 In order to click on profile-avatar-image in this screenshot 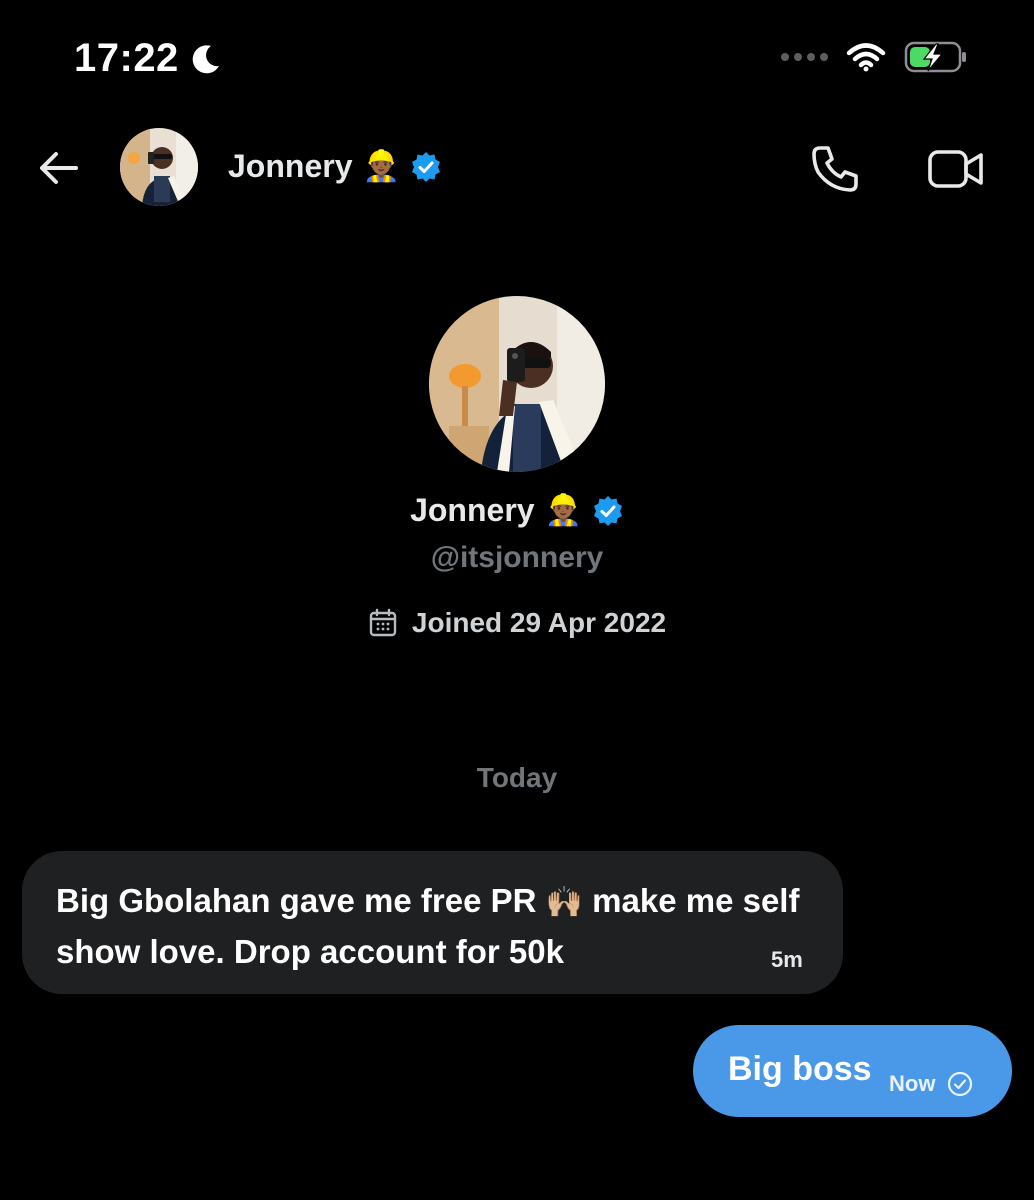, I will do `click(517, 384)`.